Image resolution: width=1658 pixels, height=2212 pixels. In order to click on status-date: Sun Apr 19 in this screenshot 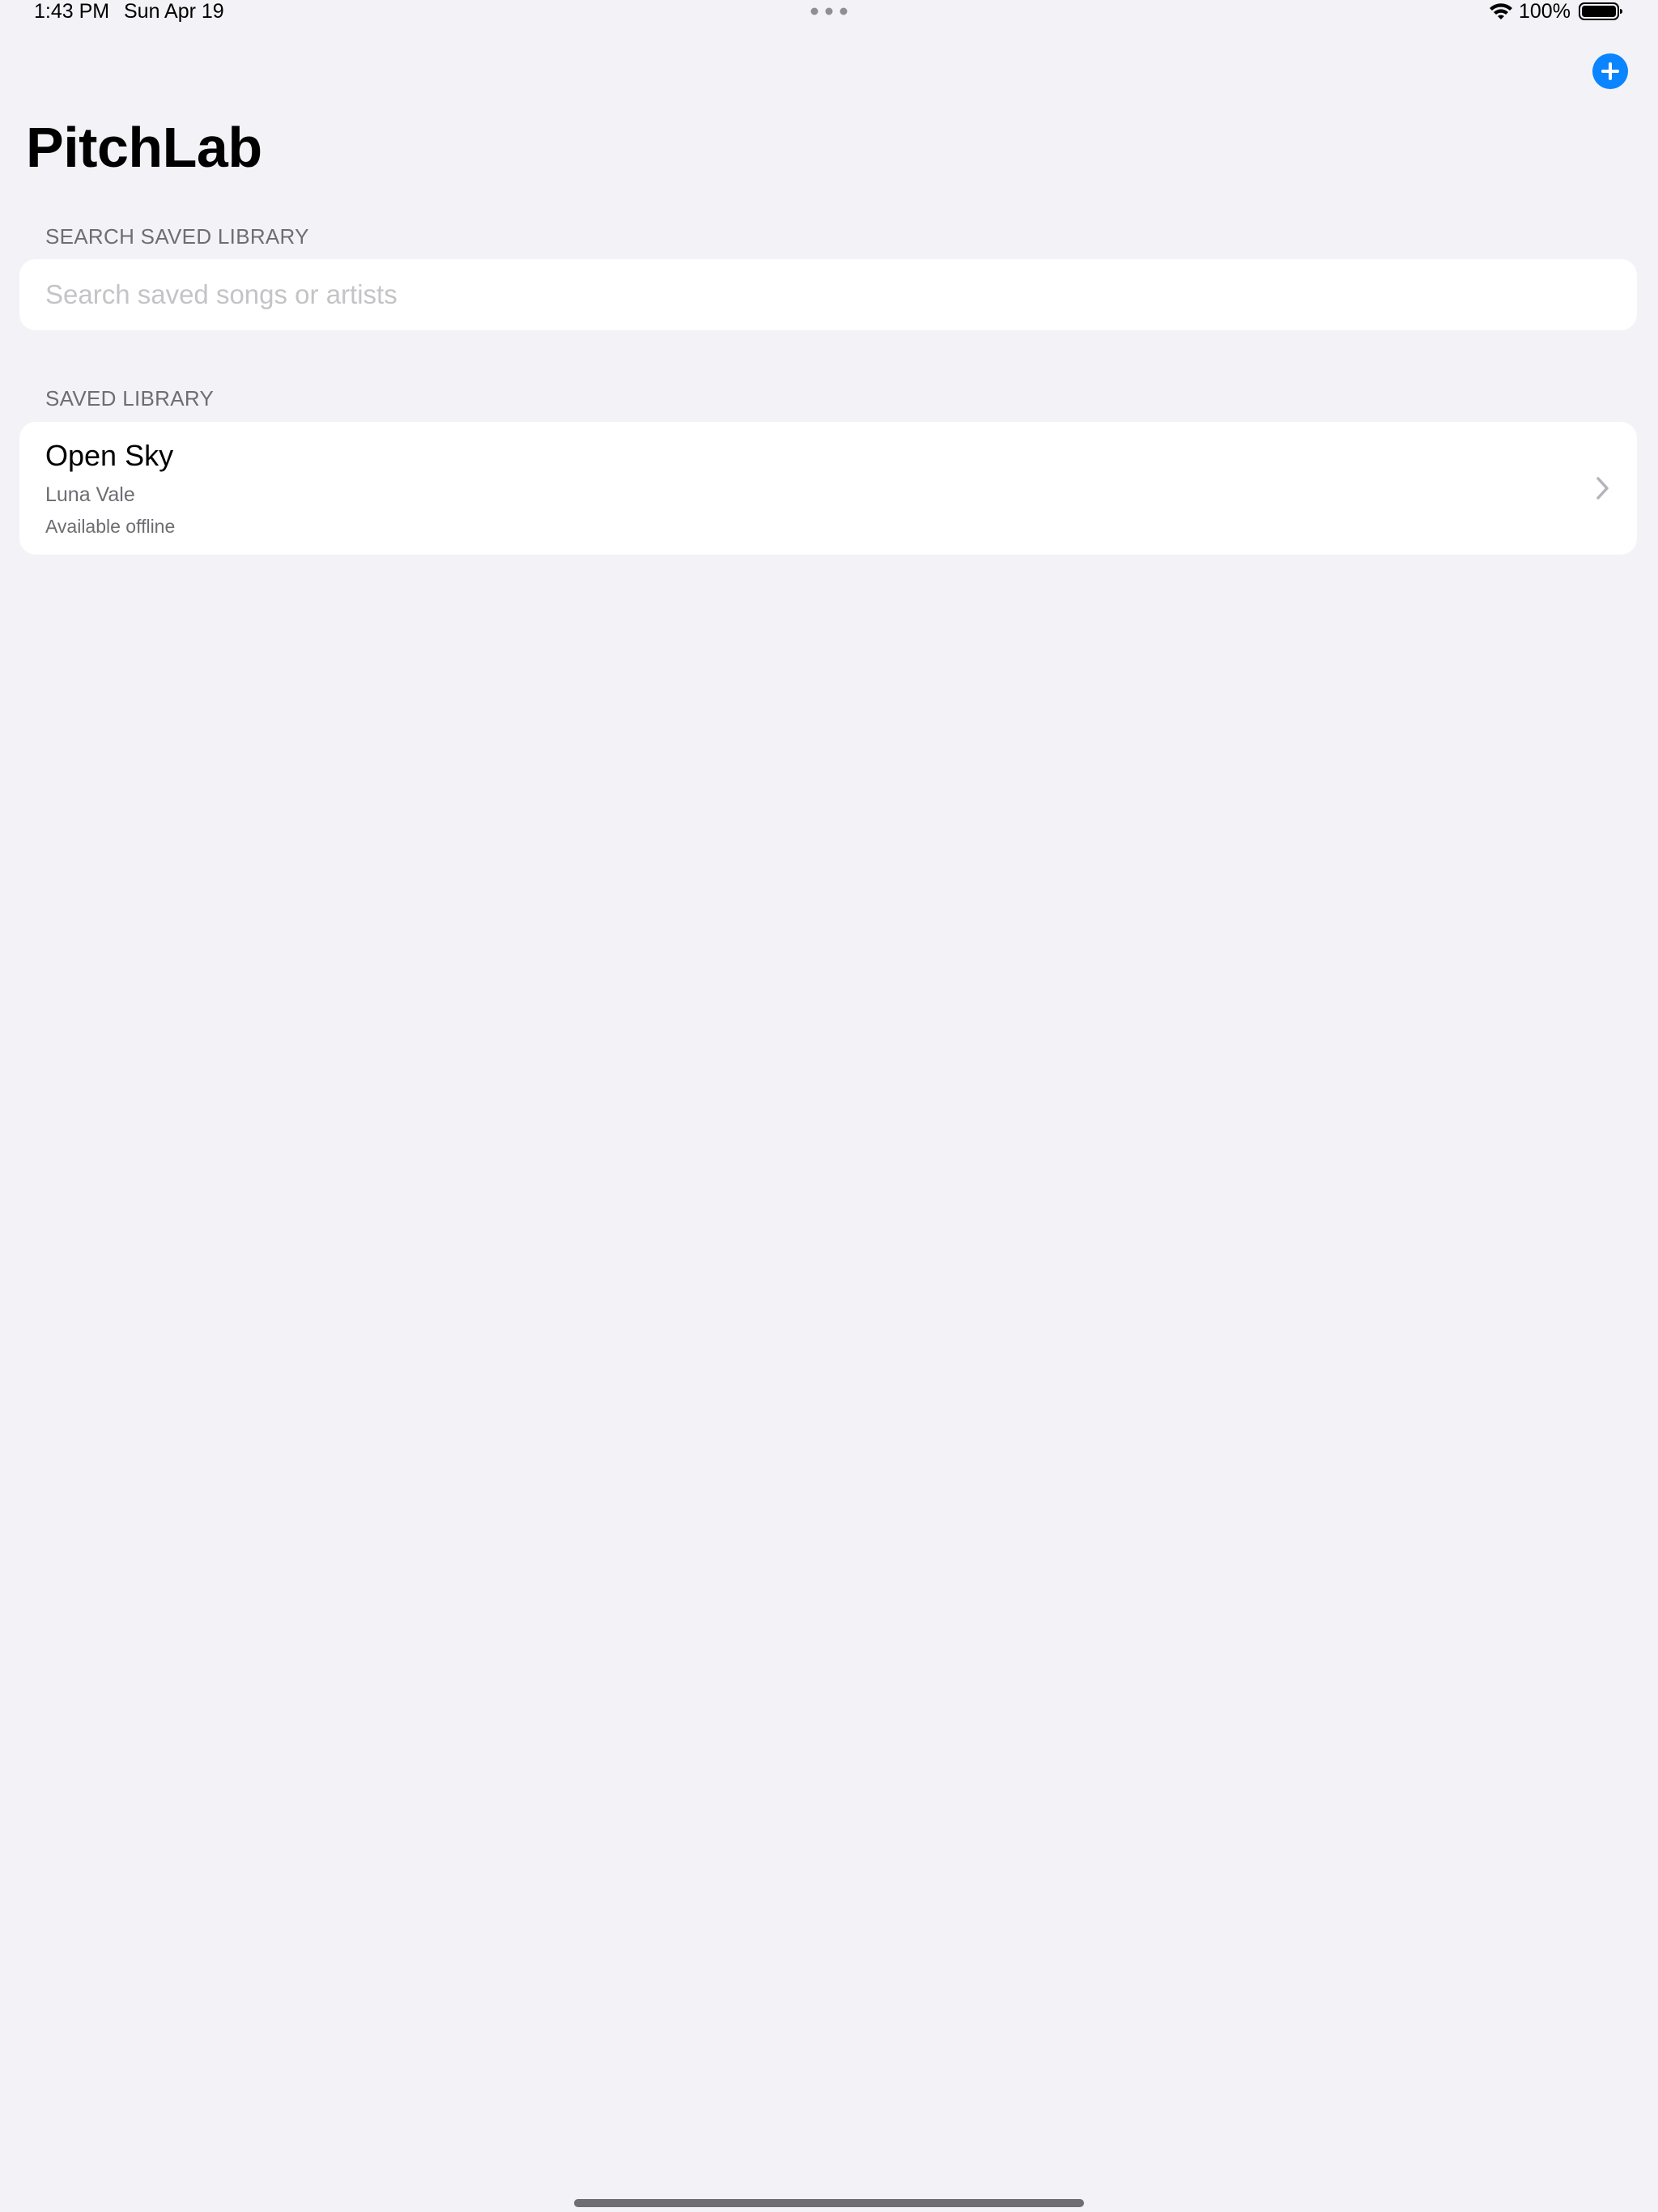, I will do `click(174, 12)`.